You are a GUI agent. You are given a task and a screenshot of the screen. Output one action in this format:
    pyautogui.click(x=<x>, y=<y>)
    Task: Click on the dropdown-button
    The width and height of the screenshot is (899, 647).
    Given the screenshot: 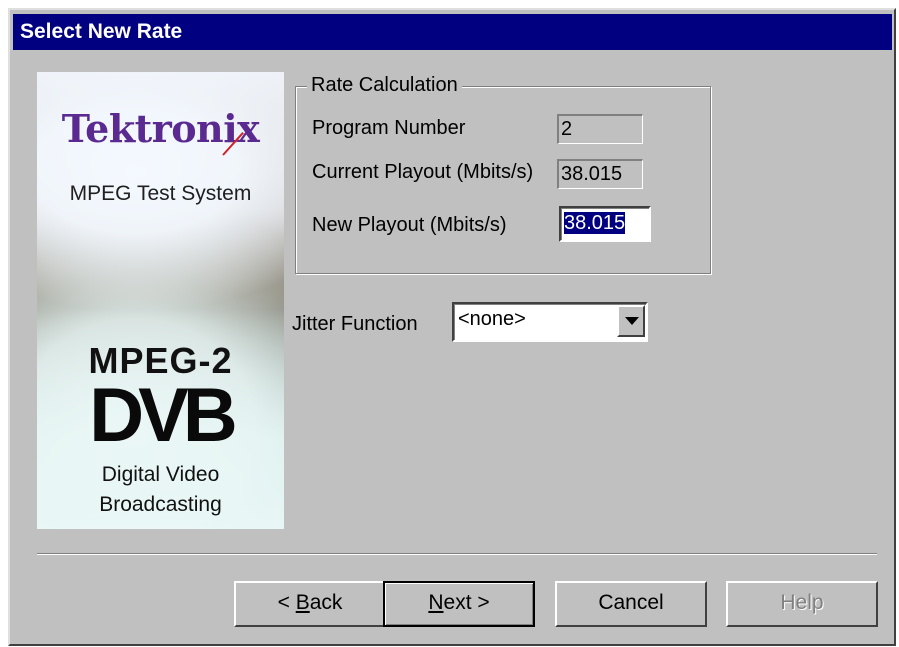 What is the action you would take?
    pyautogui.click(x=631, y=321)
    